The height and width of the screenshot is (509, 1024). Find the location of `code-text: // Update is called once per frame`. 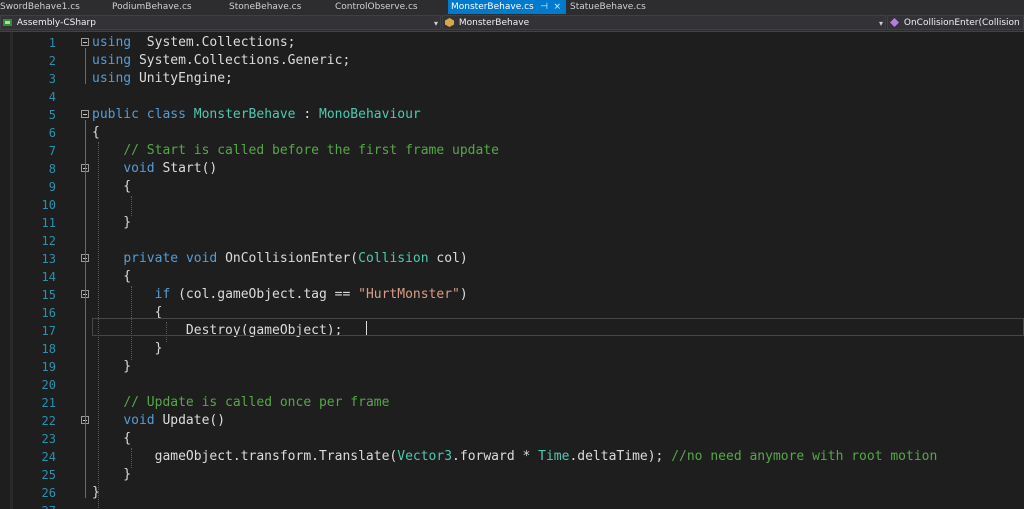

code-text: // Update is called once per frame is located at coordinates (240, 403).